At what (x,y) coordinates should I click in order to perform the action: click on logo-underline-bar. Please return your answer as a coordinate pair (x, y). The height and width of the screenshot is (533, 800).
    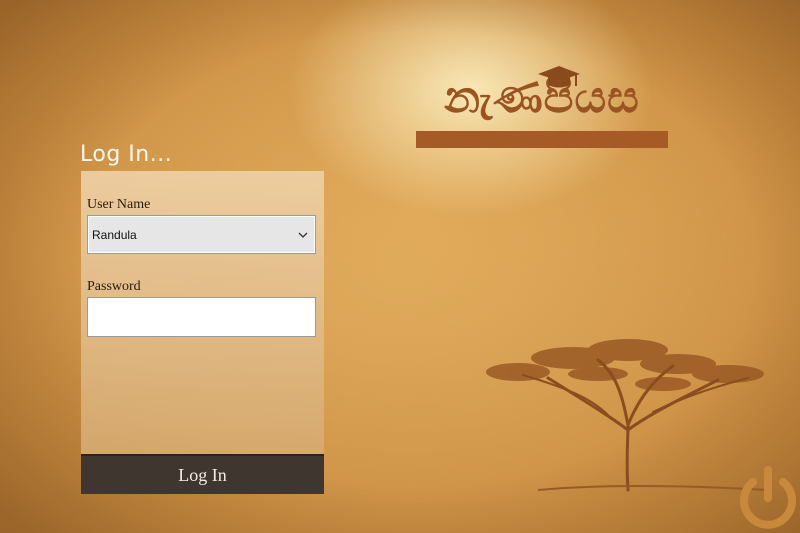
    Looking at the image, I should click on (542, 139).